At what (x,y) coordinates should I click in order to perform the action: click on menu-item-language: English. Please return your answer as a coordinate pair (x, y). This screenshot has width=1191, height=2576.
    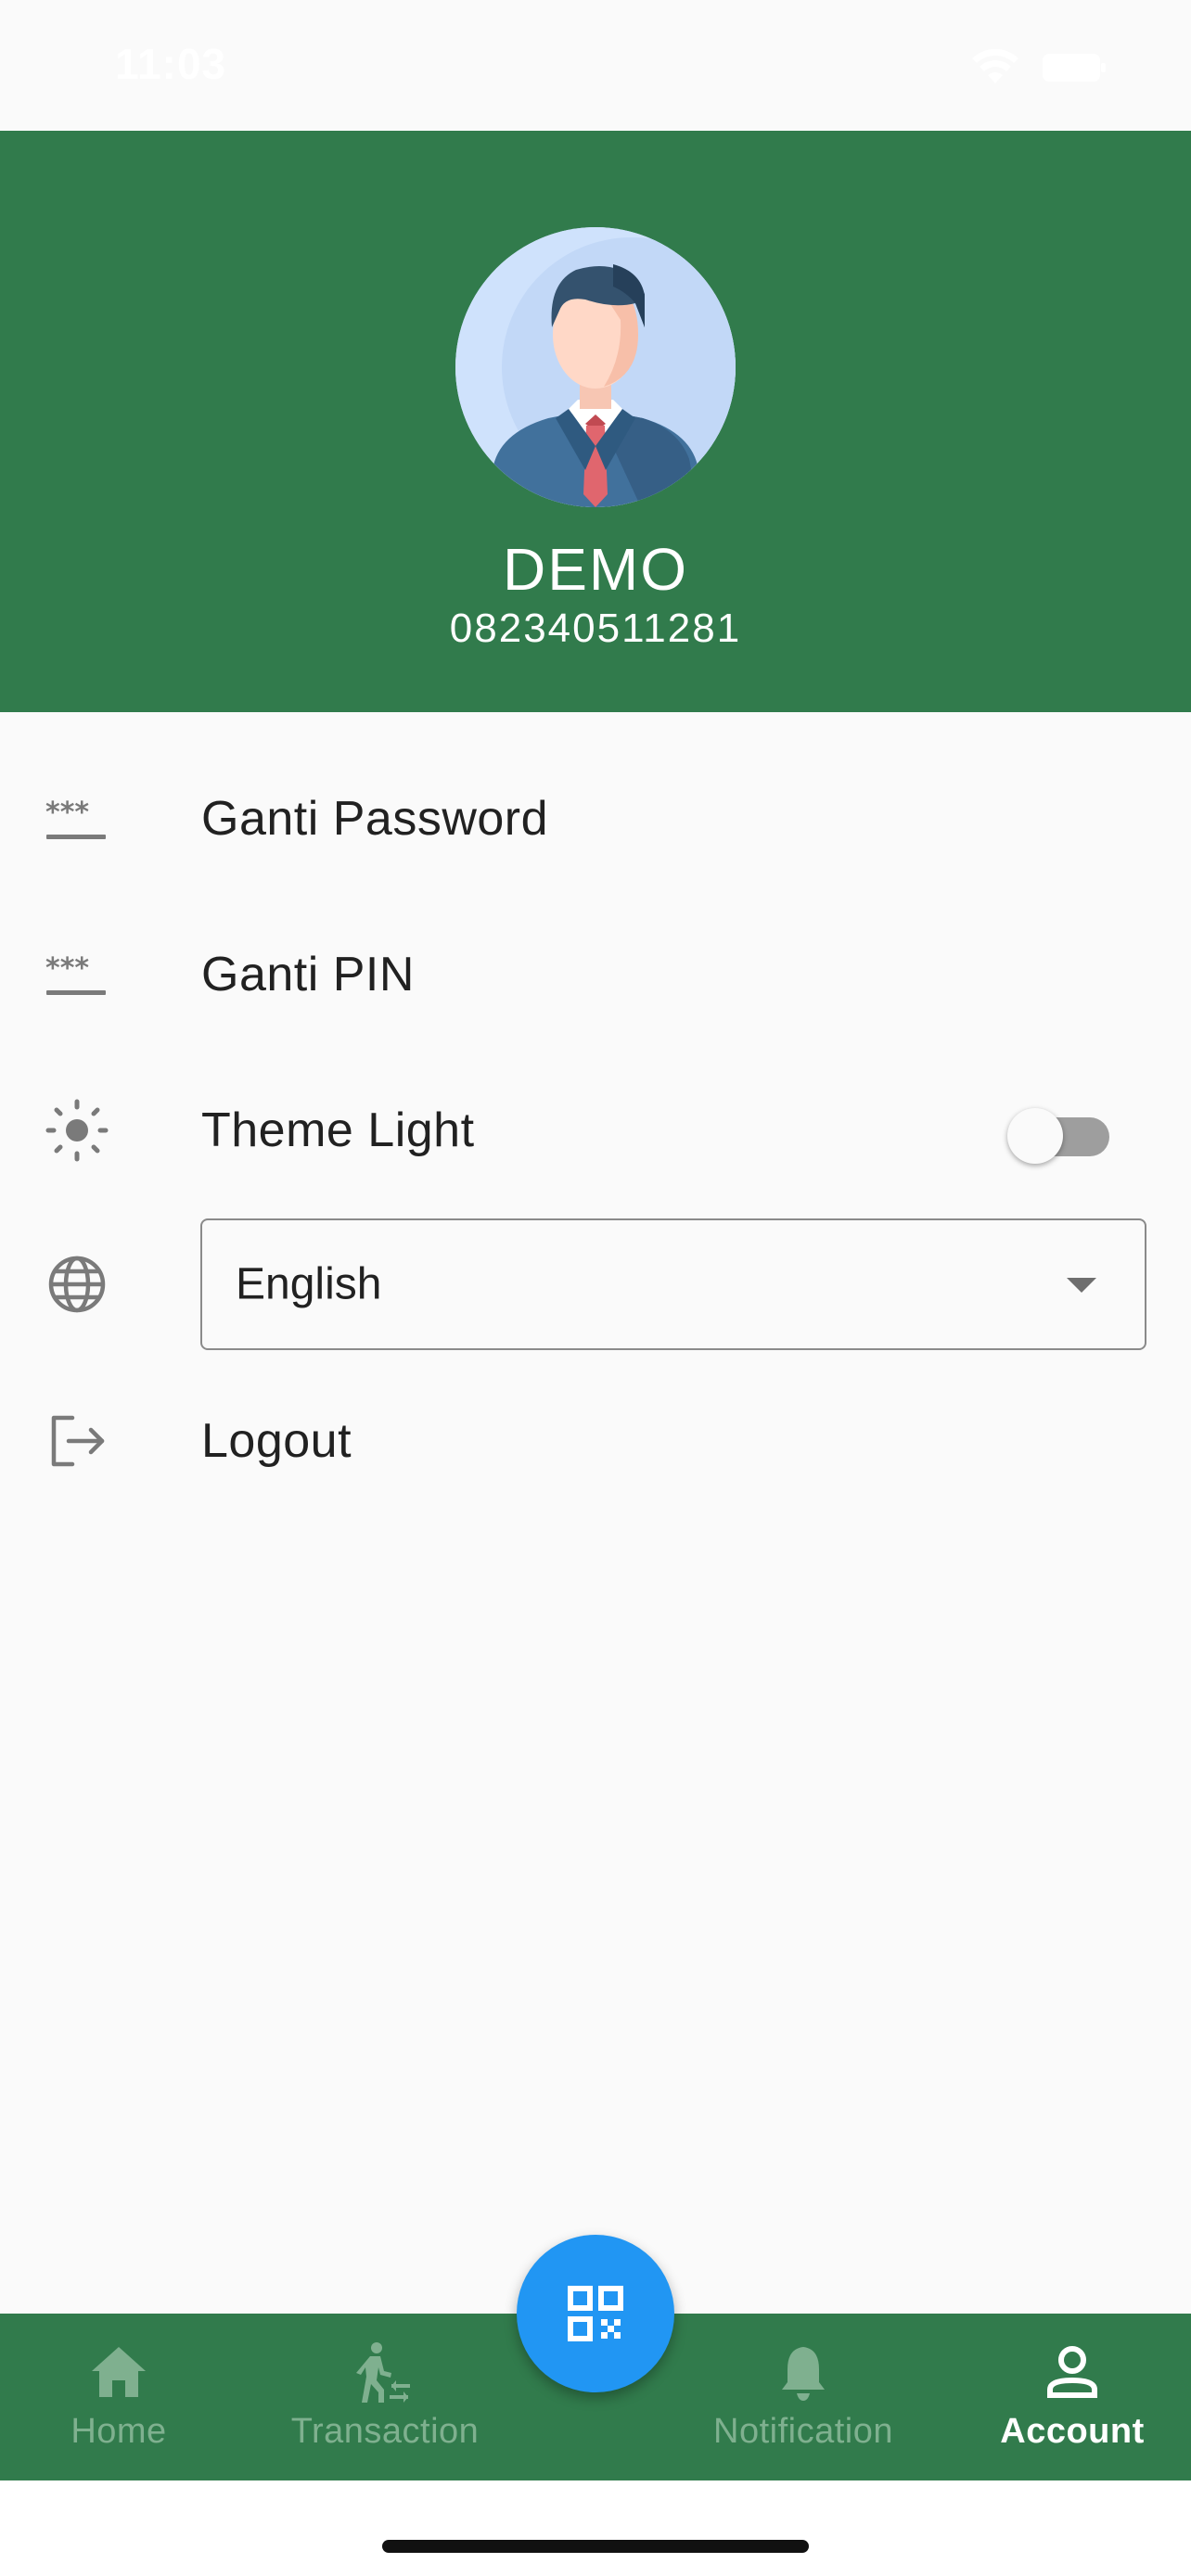
    Looking at the image, I should click on (595, 1284).